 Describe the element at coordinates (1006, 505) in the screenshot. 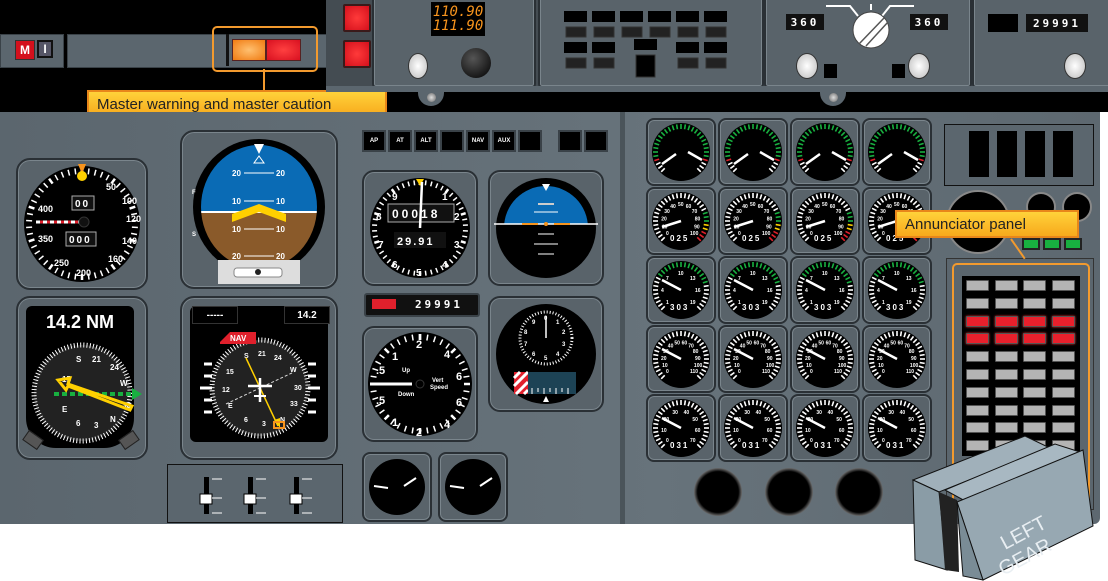

I see `left-gear-button: LEFT GEAR` at that location.